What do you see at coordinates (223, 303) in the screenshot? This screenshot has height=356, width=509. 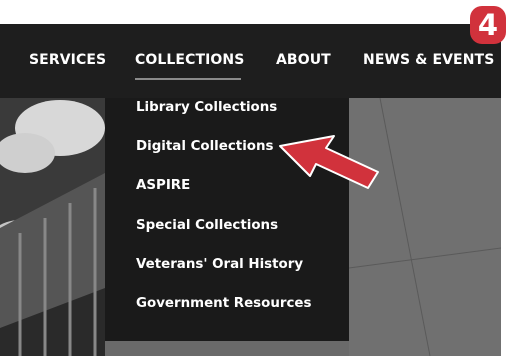 I see `dropdown-item-government-resources: Government Resources` at bounding box center [223, 303].